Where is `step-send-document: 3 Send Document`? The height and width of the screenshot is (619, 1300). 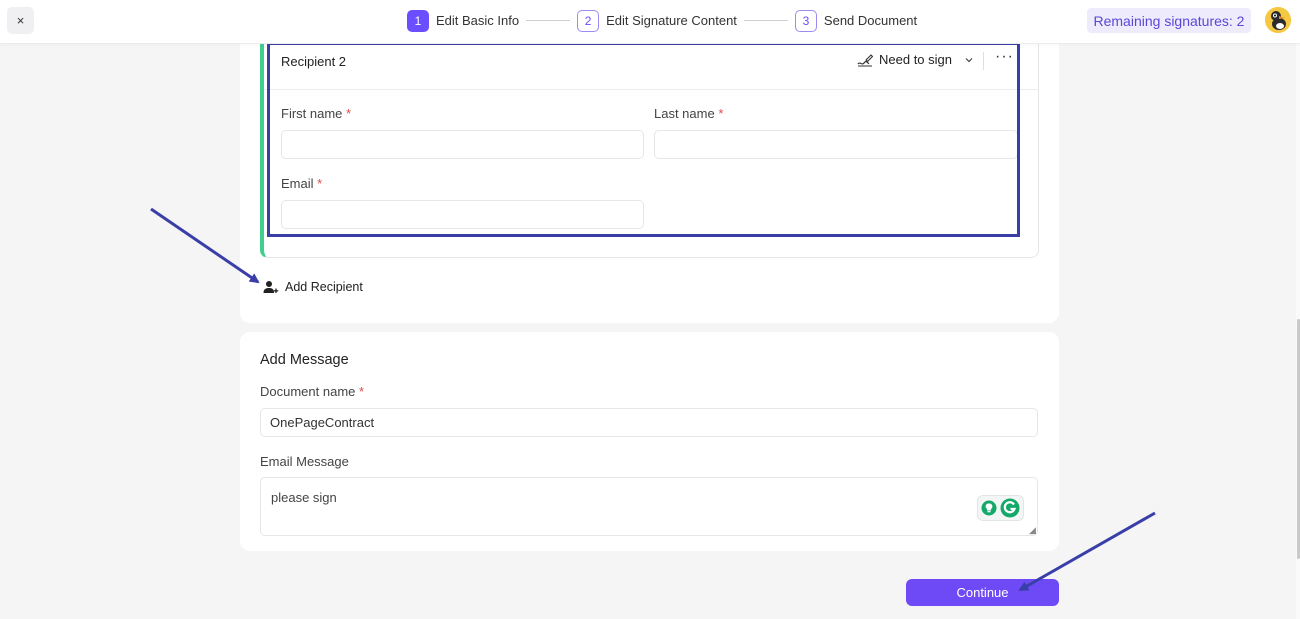 step-send-document: 3 Send Document is located at coordinates (856, 20).